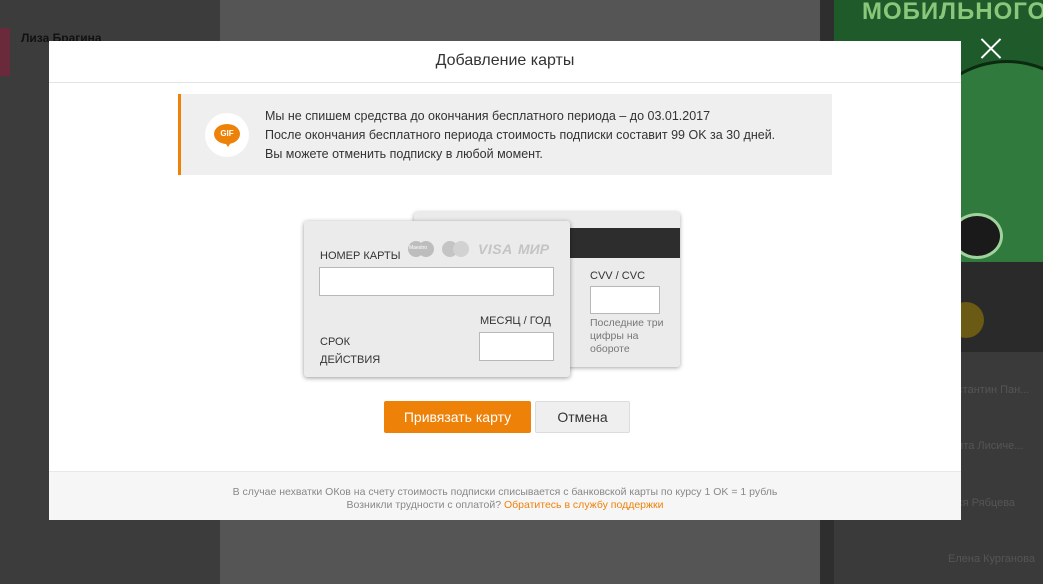 This screenshot has height=584, width=1043. Describe the element at coordinates (458, 249) in the screenshot. I see `mastercard-logo-icon` at that location.